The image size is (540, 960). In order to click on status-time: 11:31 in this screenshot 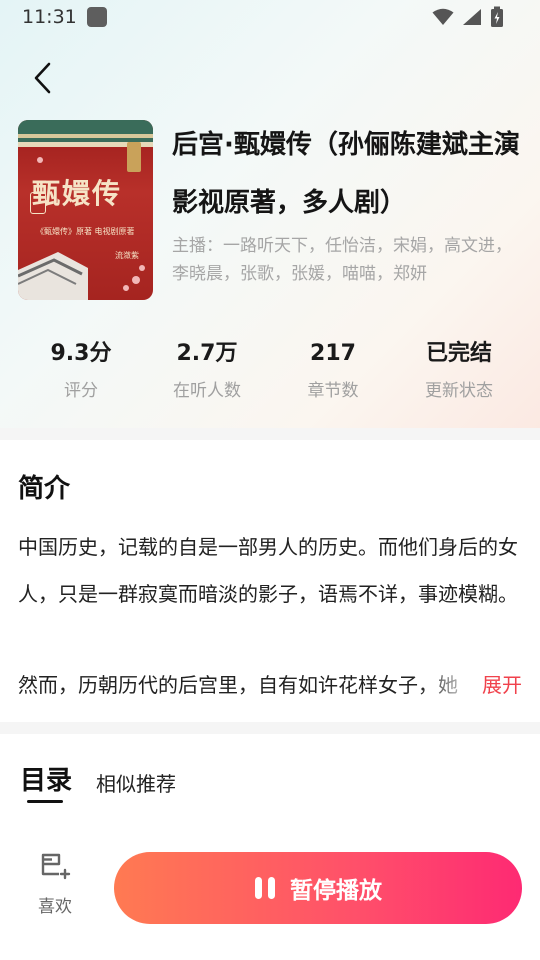, I will do `click(49, 17)`.